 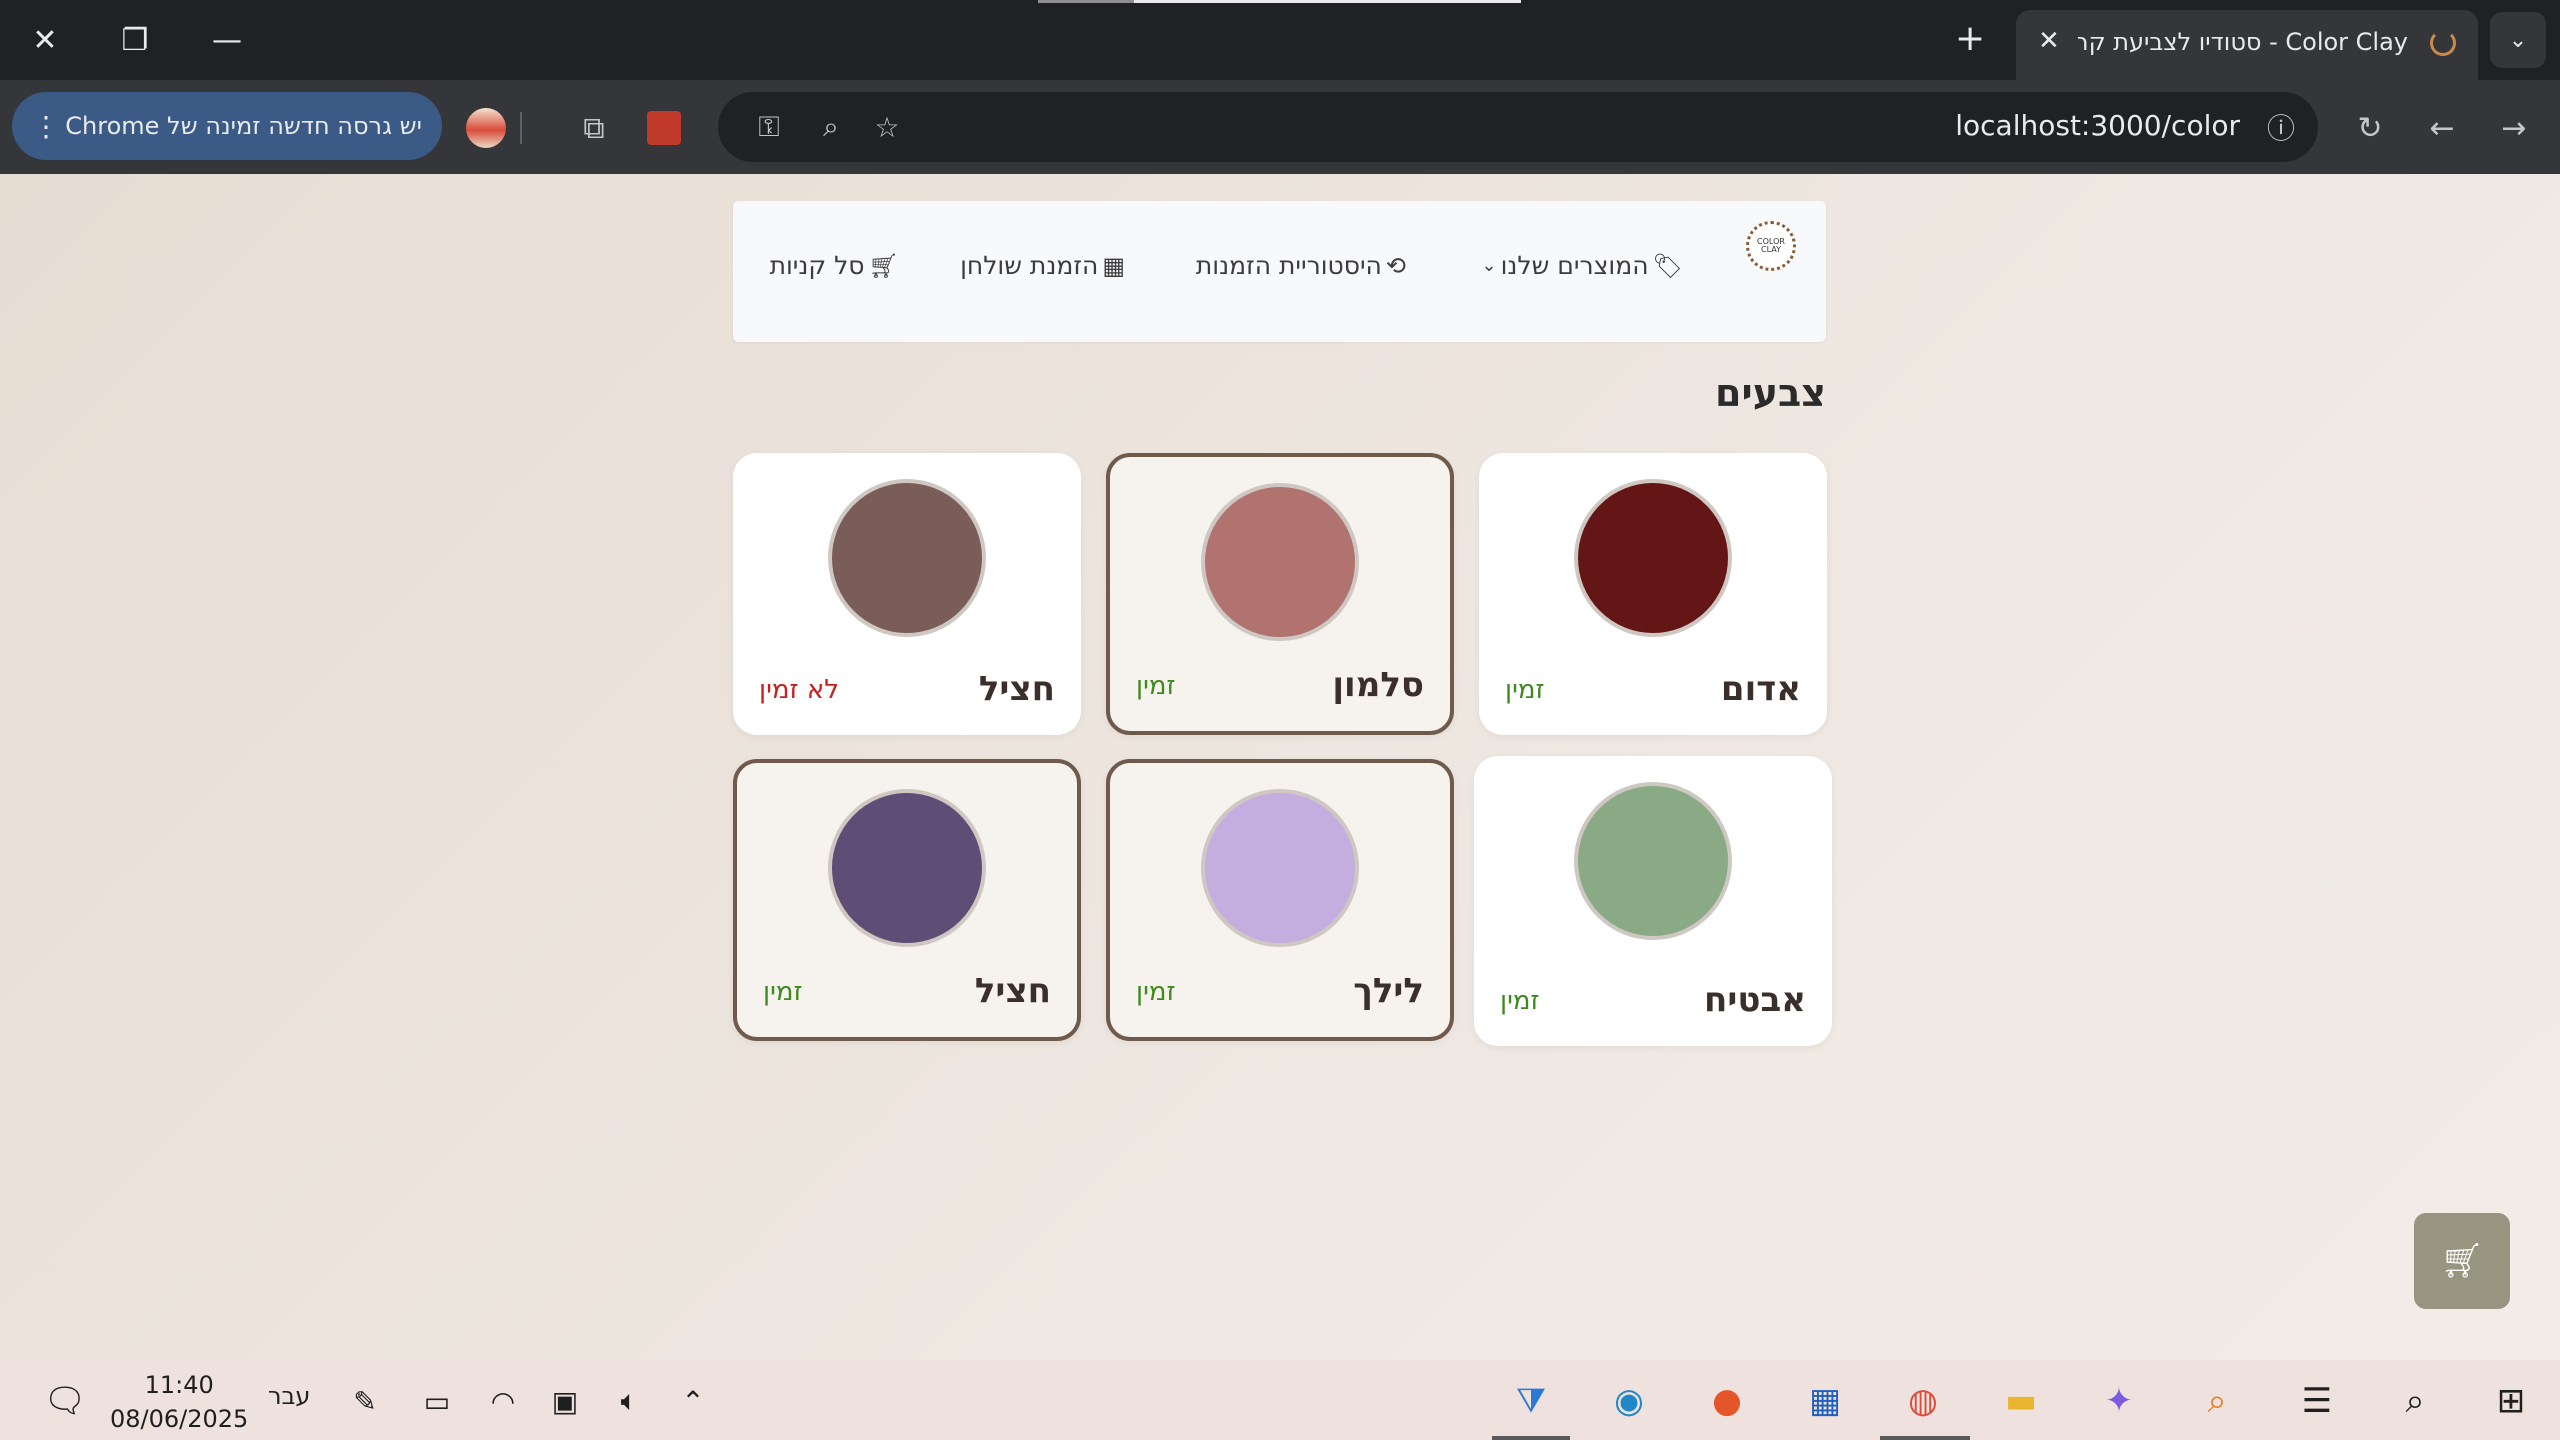 What do you see at coordinates (521, 128) in the screenshot?
I see `toolbar-divider` at bounding box center [521, 128].